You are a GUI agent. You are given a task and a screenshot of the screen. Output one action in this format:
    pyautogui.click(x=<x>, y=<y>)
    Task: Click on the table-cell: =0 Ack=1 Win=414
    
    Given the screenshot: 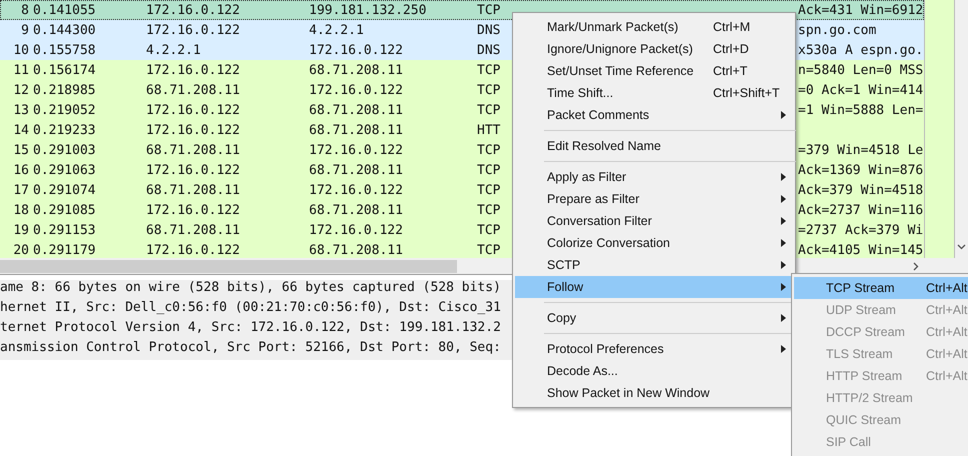 What is the action you would take?
    pyautogui.click(x=861, y=90)
    